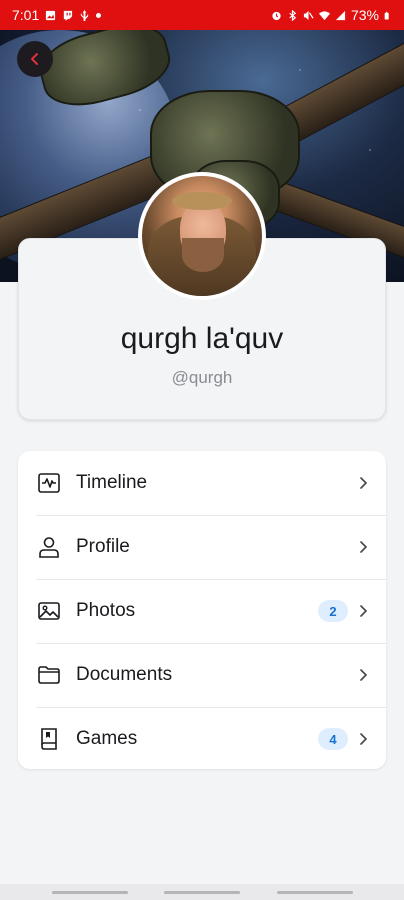 This screenshot has width=404, height=900. What do you see at coordinates (107, 738) in the screenshot?
I see `menu-item-label: Games` at bounding box center [107, 738].